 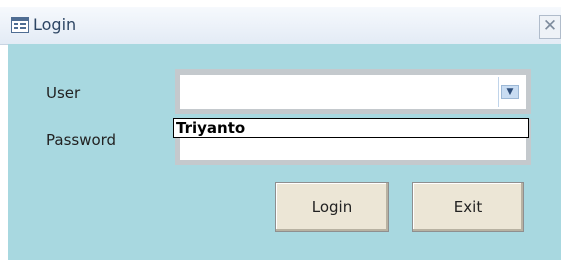 I want to click on chevron-down-icon: ▼, so click(x=510, y=92).